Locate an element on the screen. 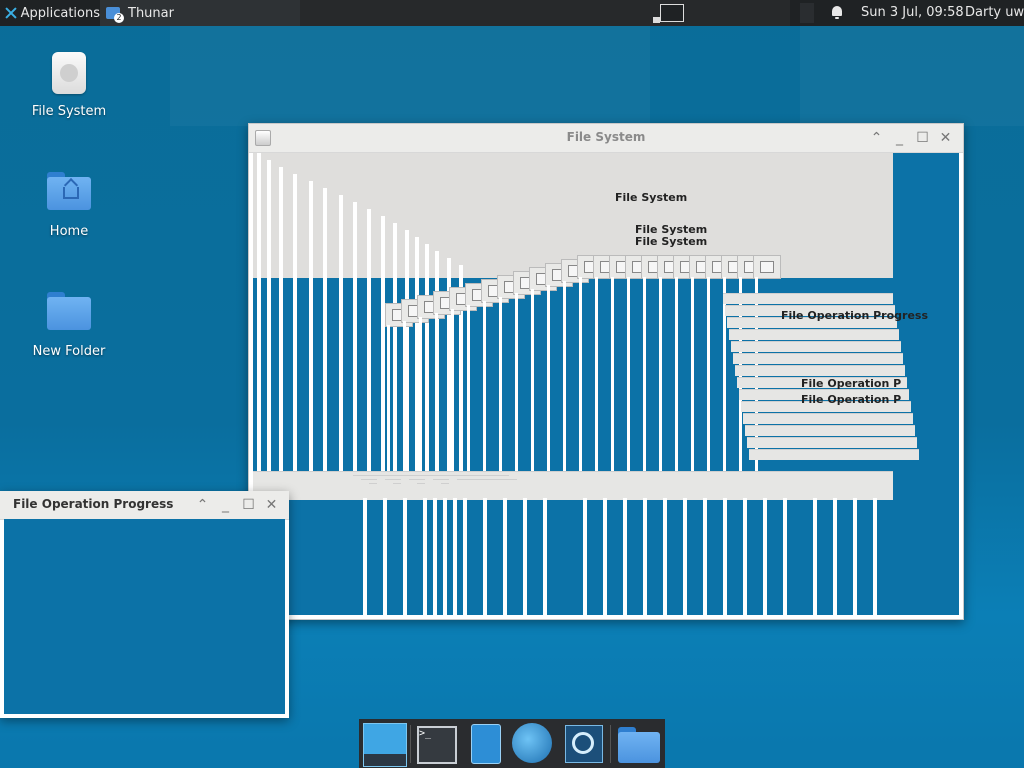 Image resolution: width=1024 pixels, height=768 pixels. applications-menu-button: Applications is located at coordinates (50, 13).